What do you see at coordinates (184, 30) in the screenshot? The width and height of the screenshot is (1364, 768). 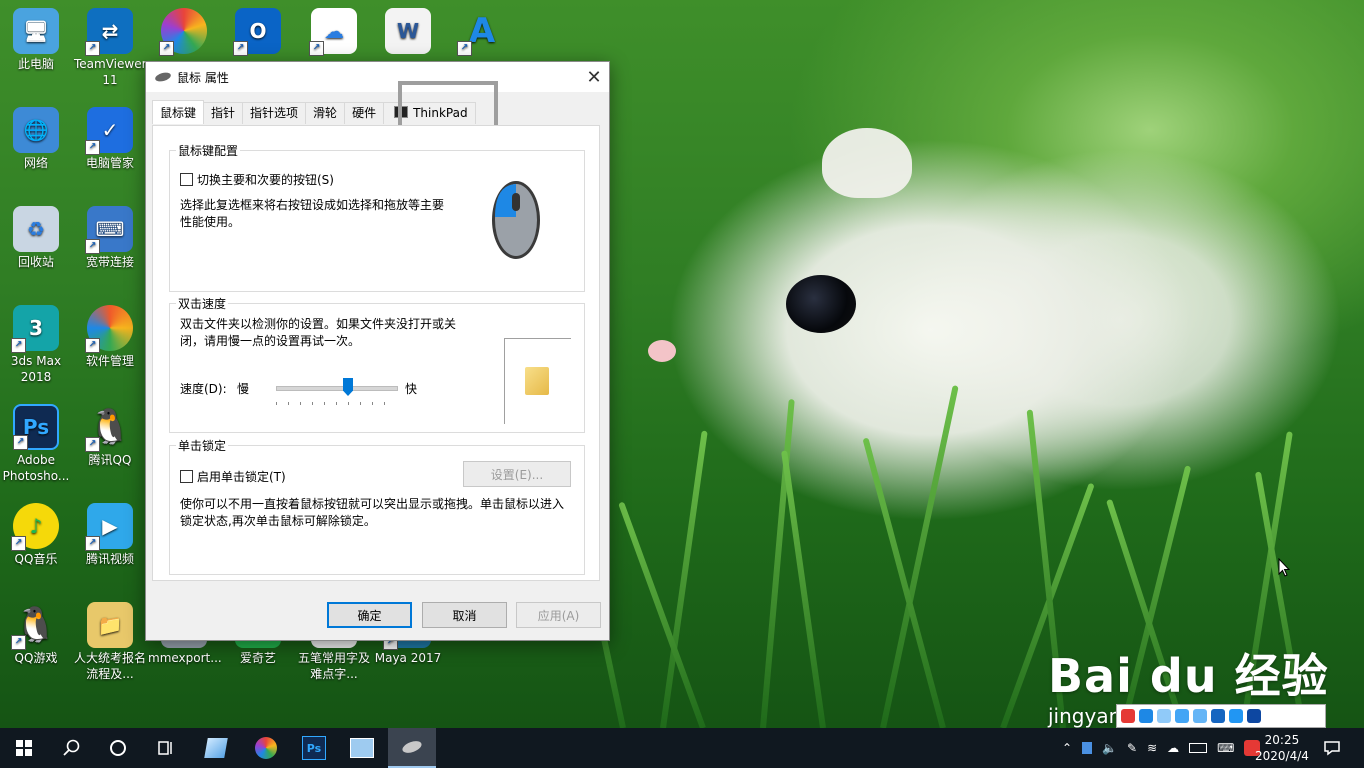 I see `desktop-icon-browser: ↗` at bounding box center [184, 30].